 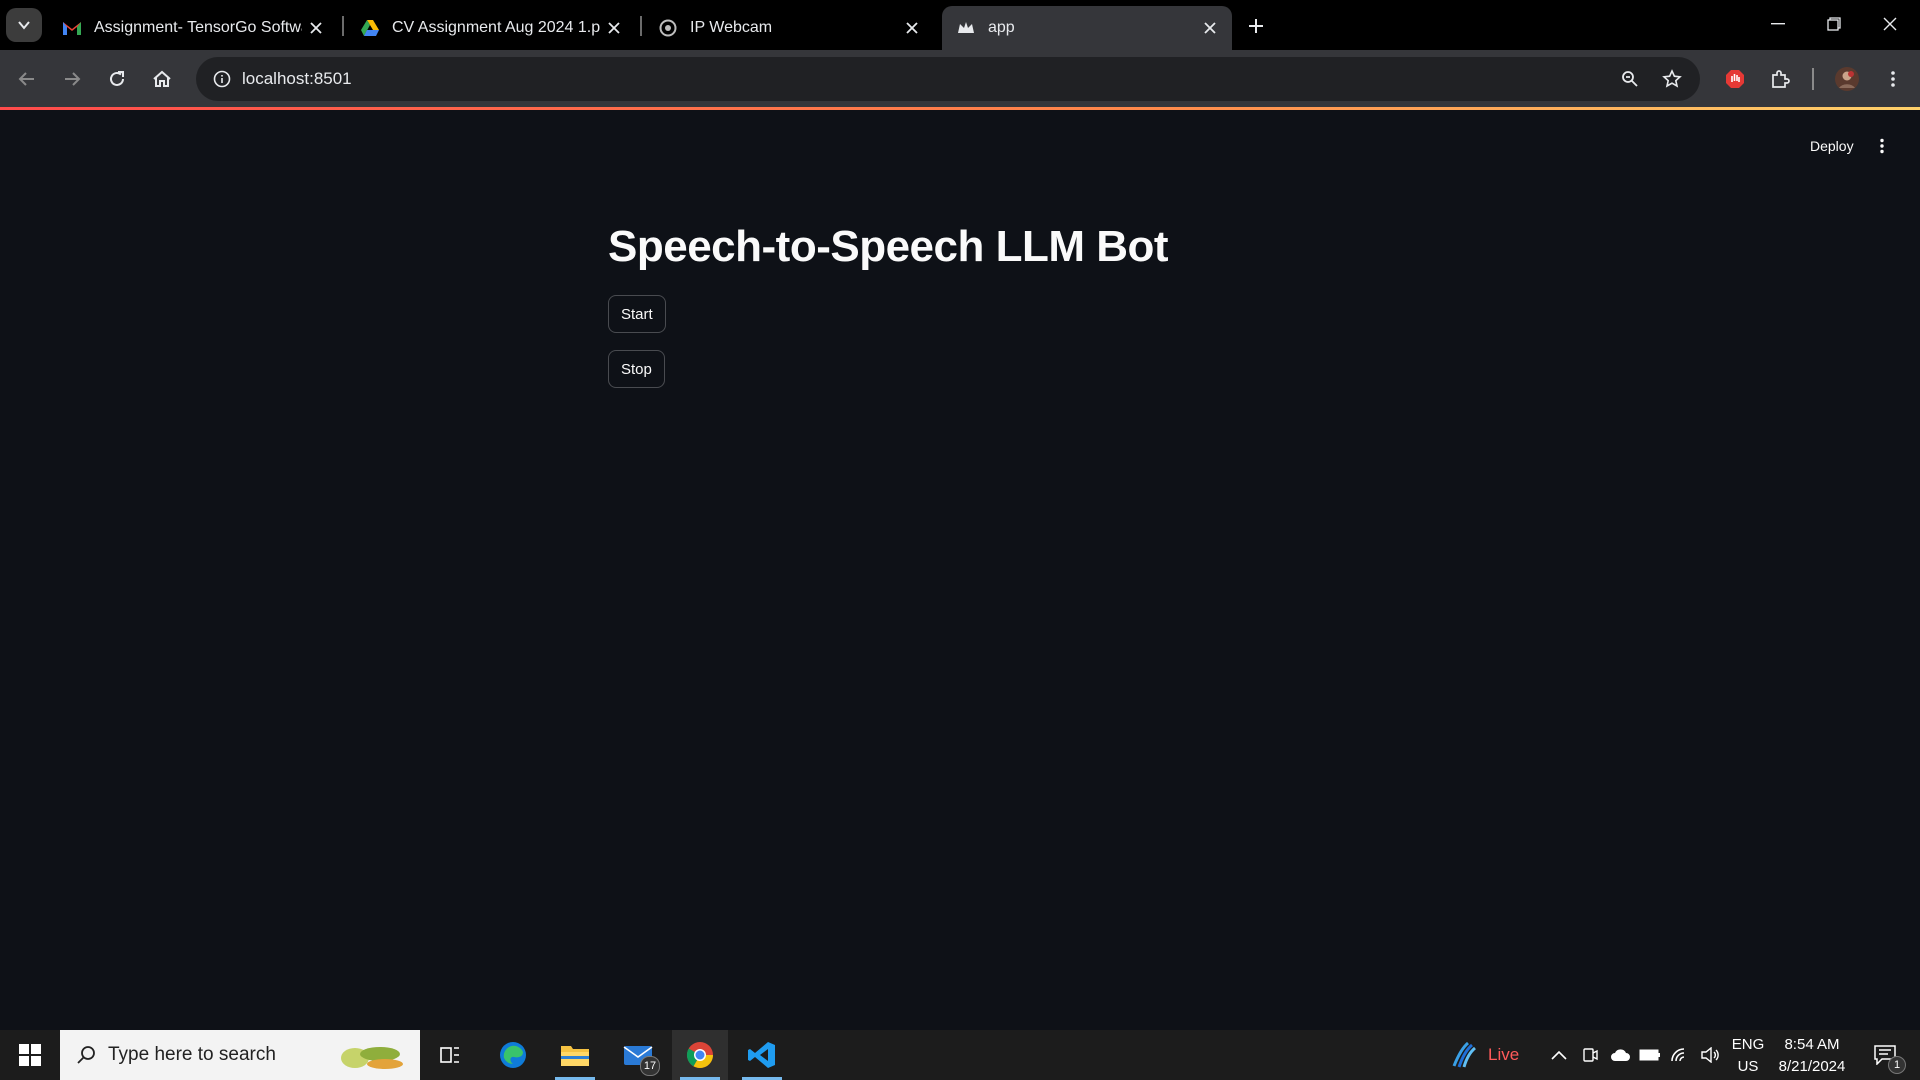 I want to click on profile-avatar, so click(x=1847, y=79).